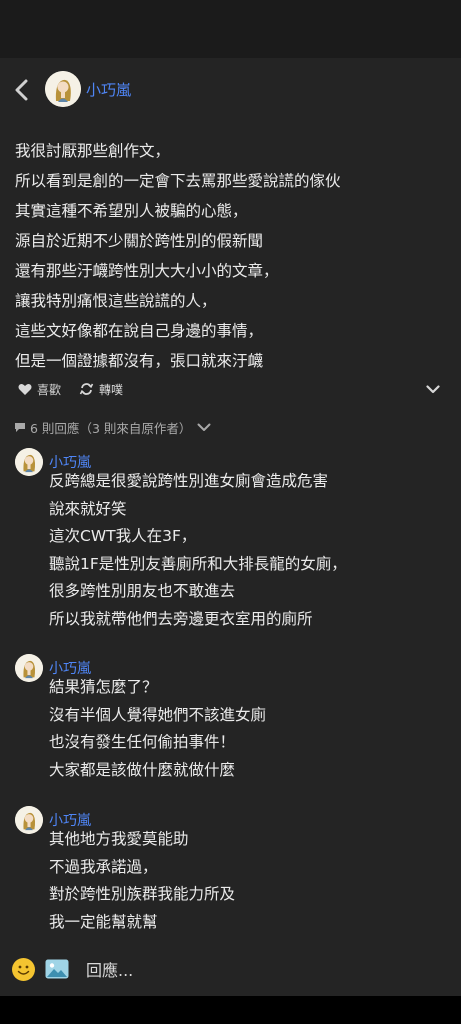 This screenshot has height=1024, width=461. I want to click on author-name: 小巧嵐, so click(108, 89).